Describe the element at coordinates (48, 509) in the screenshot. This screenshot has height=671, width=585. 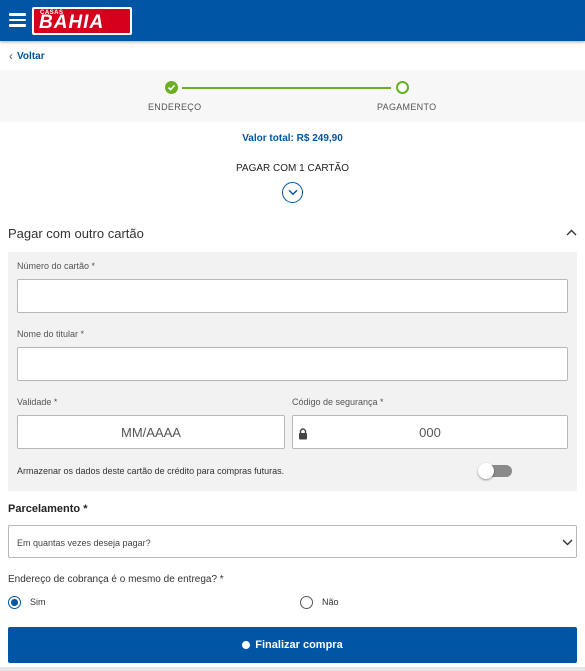
I see `installments-title: Parcelamento *` at that location.